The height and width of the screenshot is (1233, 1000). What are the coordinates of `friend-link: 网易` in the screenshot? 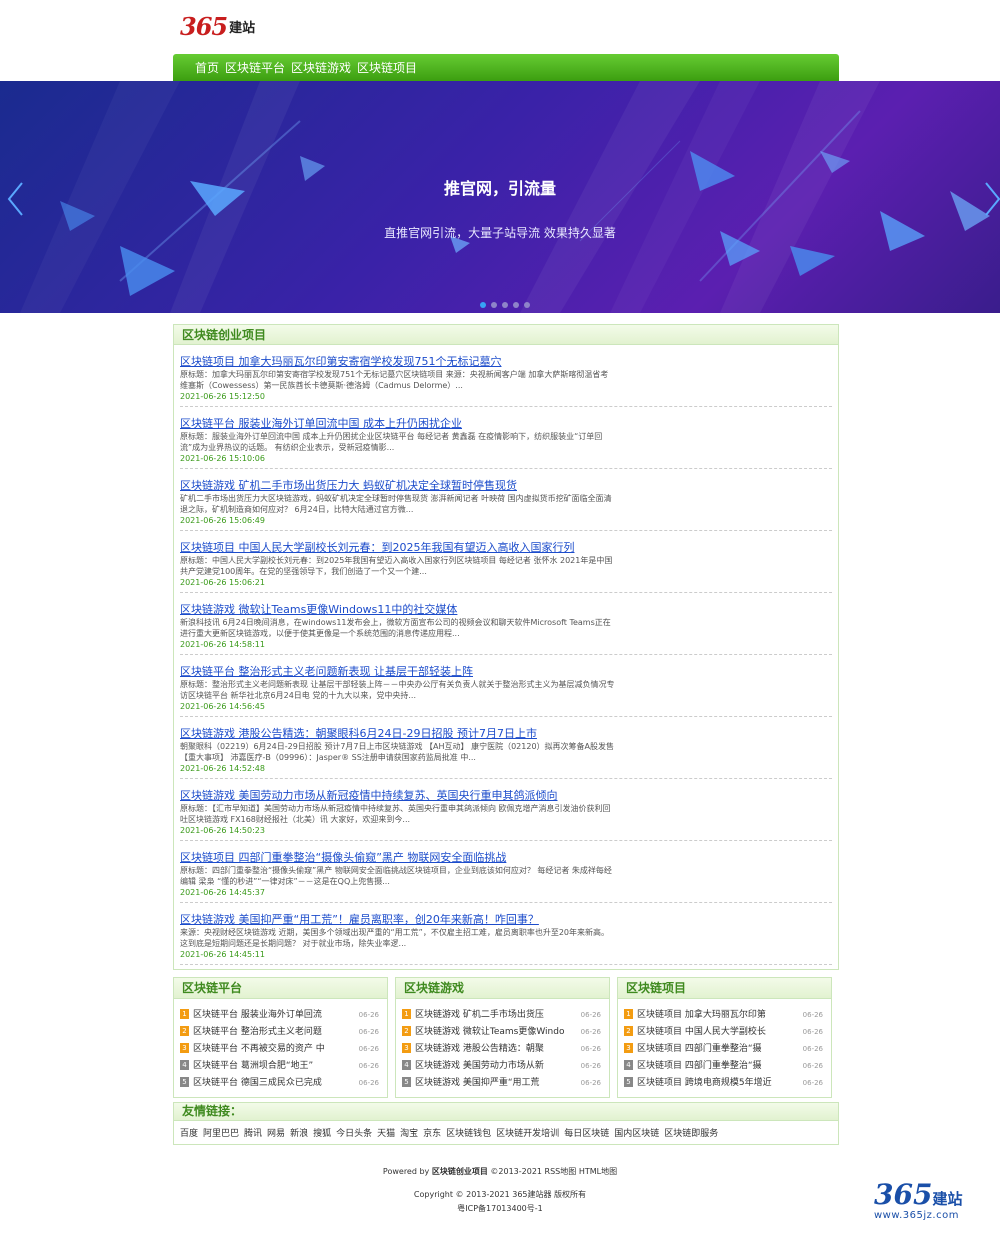 It's located at (276, 1134).